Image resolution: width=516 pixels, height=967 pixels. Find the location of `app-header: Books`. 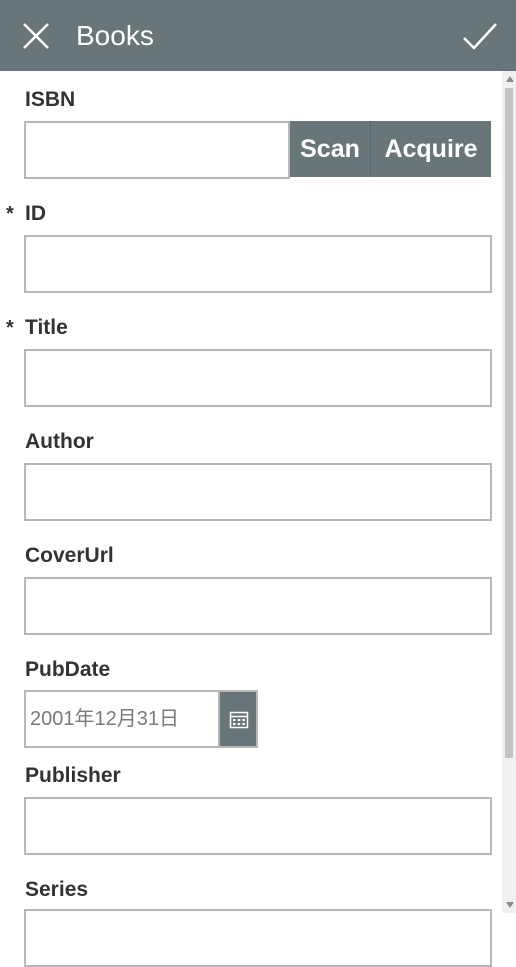

app-header: Books is located at coordinates (258, 35).